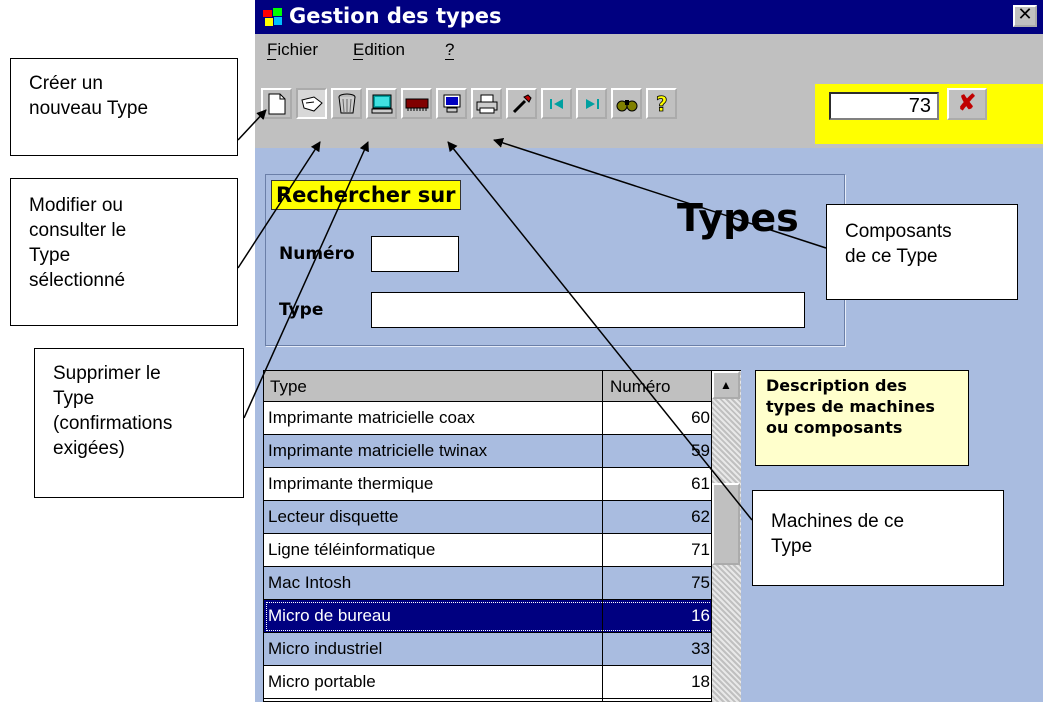 This screenshot has width=1043, height=702. I want to click on binoculars-icon, so click(626, 105).